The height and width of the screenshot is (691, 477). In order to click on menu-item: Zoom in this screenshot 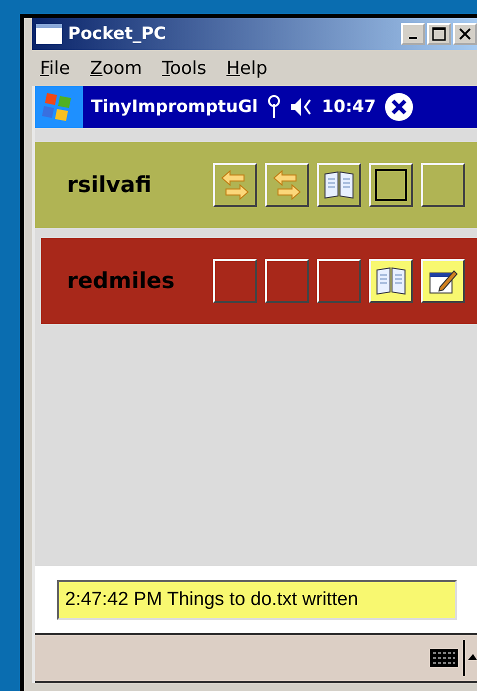, I will do `click(116, 68)`.